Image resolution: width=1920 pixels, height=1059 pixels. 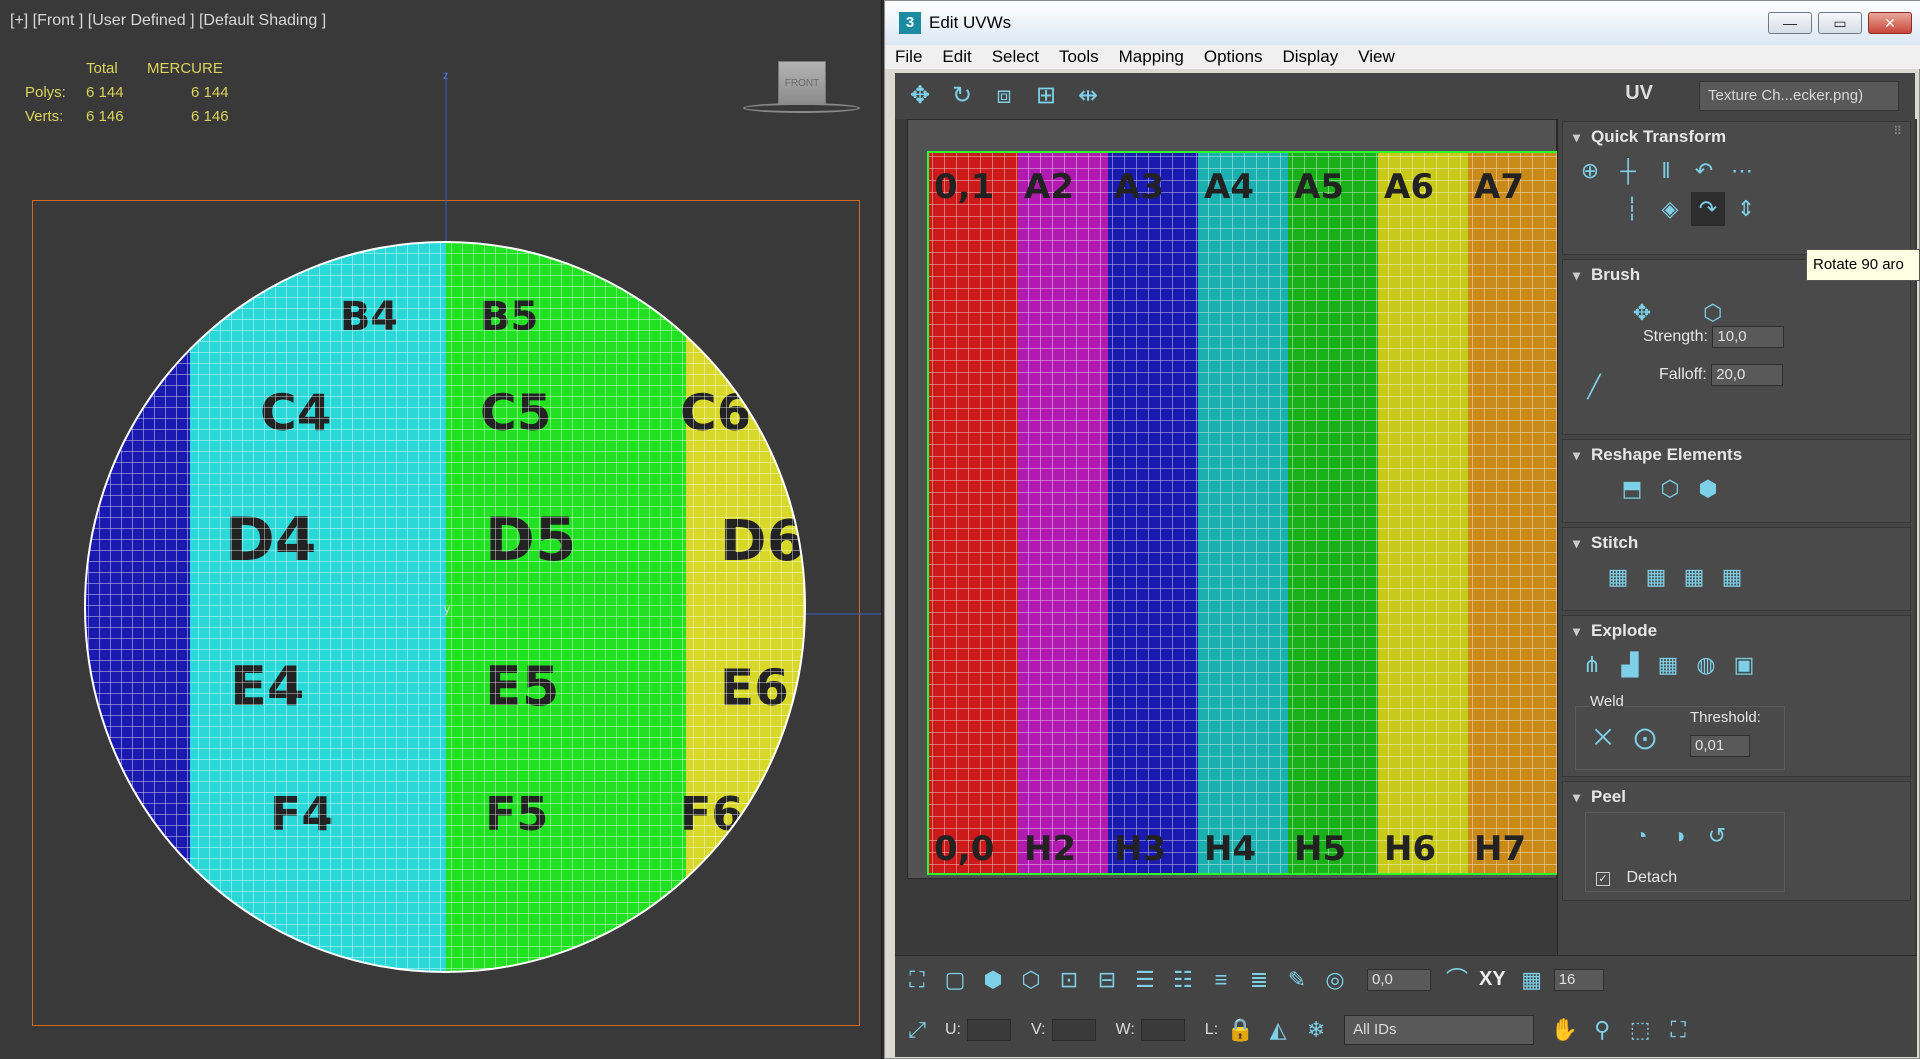 What do you see at coordinates (1151, 57) in the screenshot?
I see `menu-mapping: Mapping` at bounding box center [1151, 57].